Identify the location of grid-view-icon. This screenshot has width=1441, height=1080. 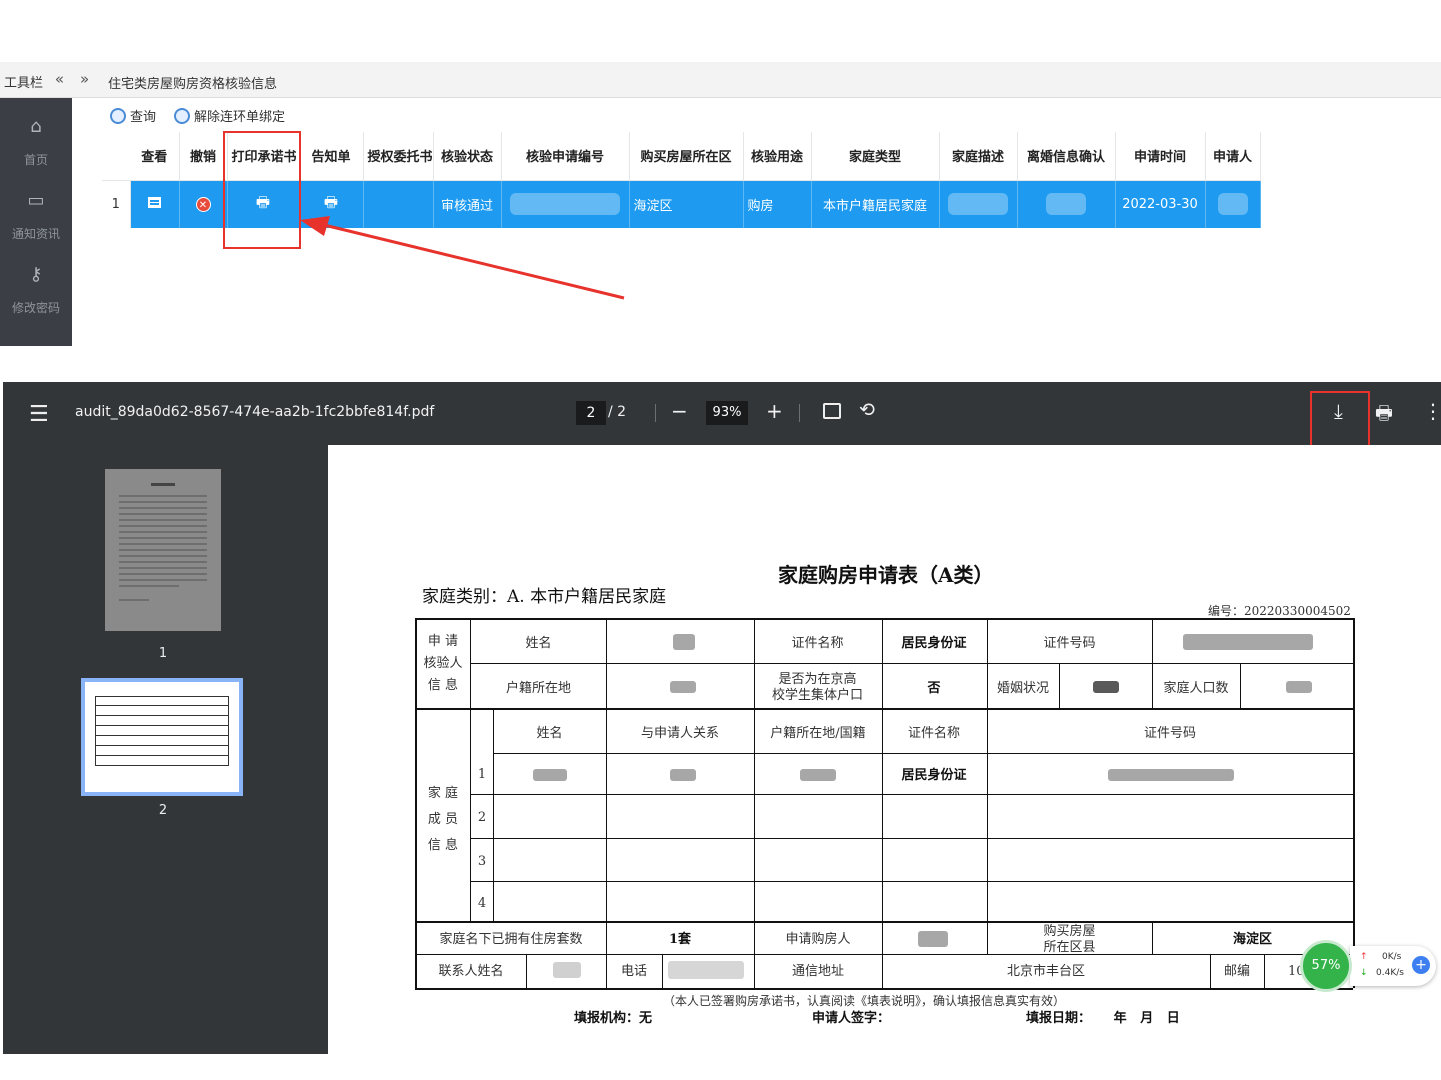
(154, 202).